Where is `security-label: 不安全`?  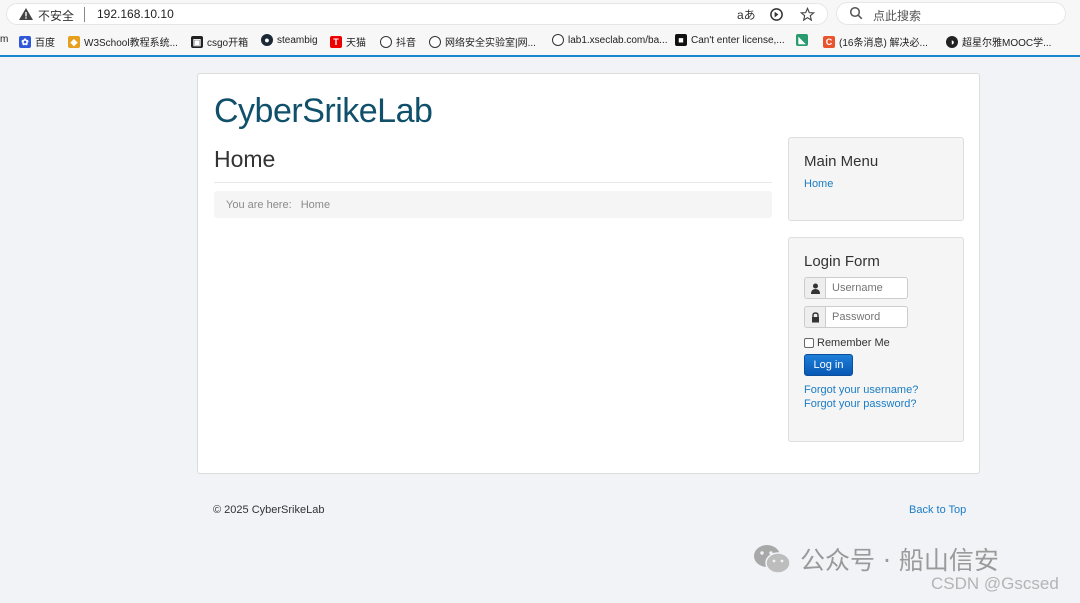 security-label: 不安全 is located at coordinates (56, 15).